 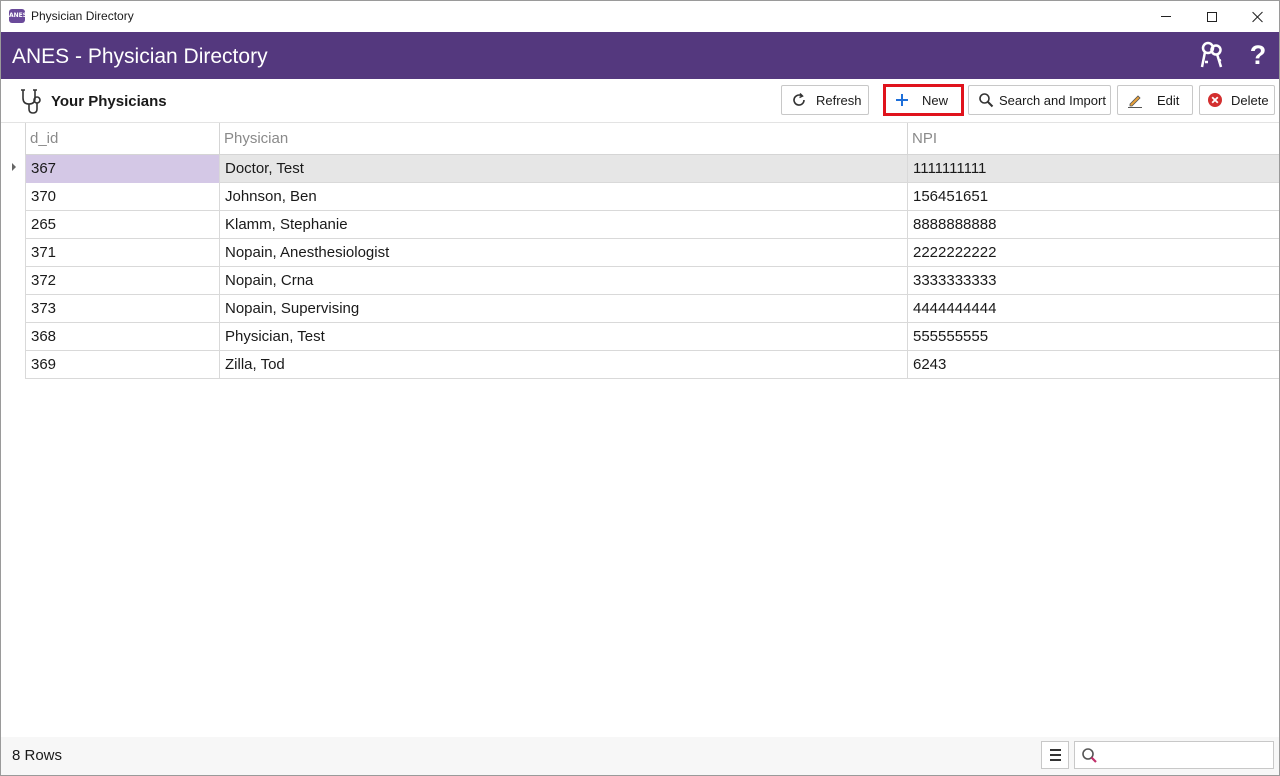 What do you see at coordinates (640, 756) in the screenshot?
I see `status-bar: 8 Rows` at bounding box center [640, 756].